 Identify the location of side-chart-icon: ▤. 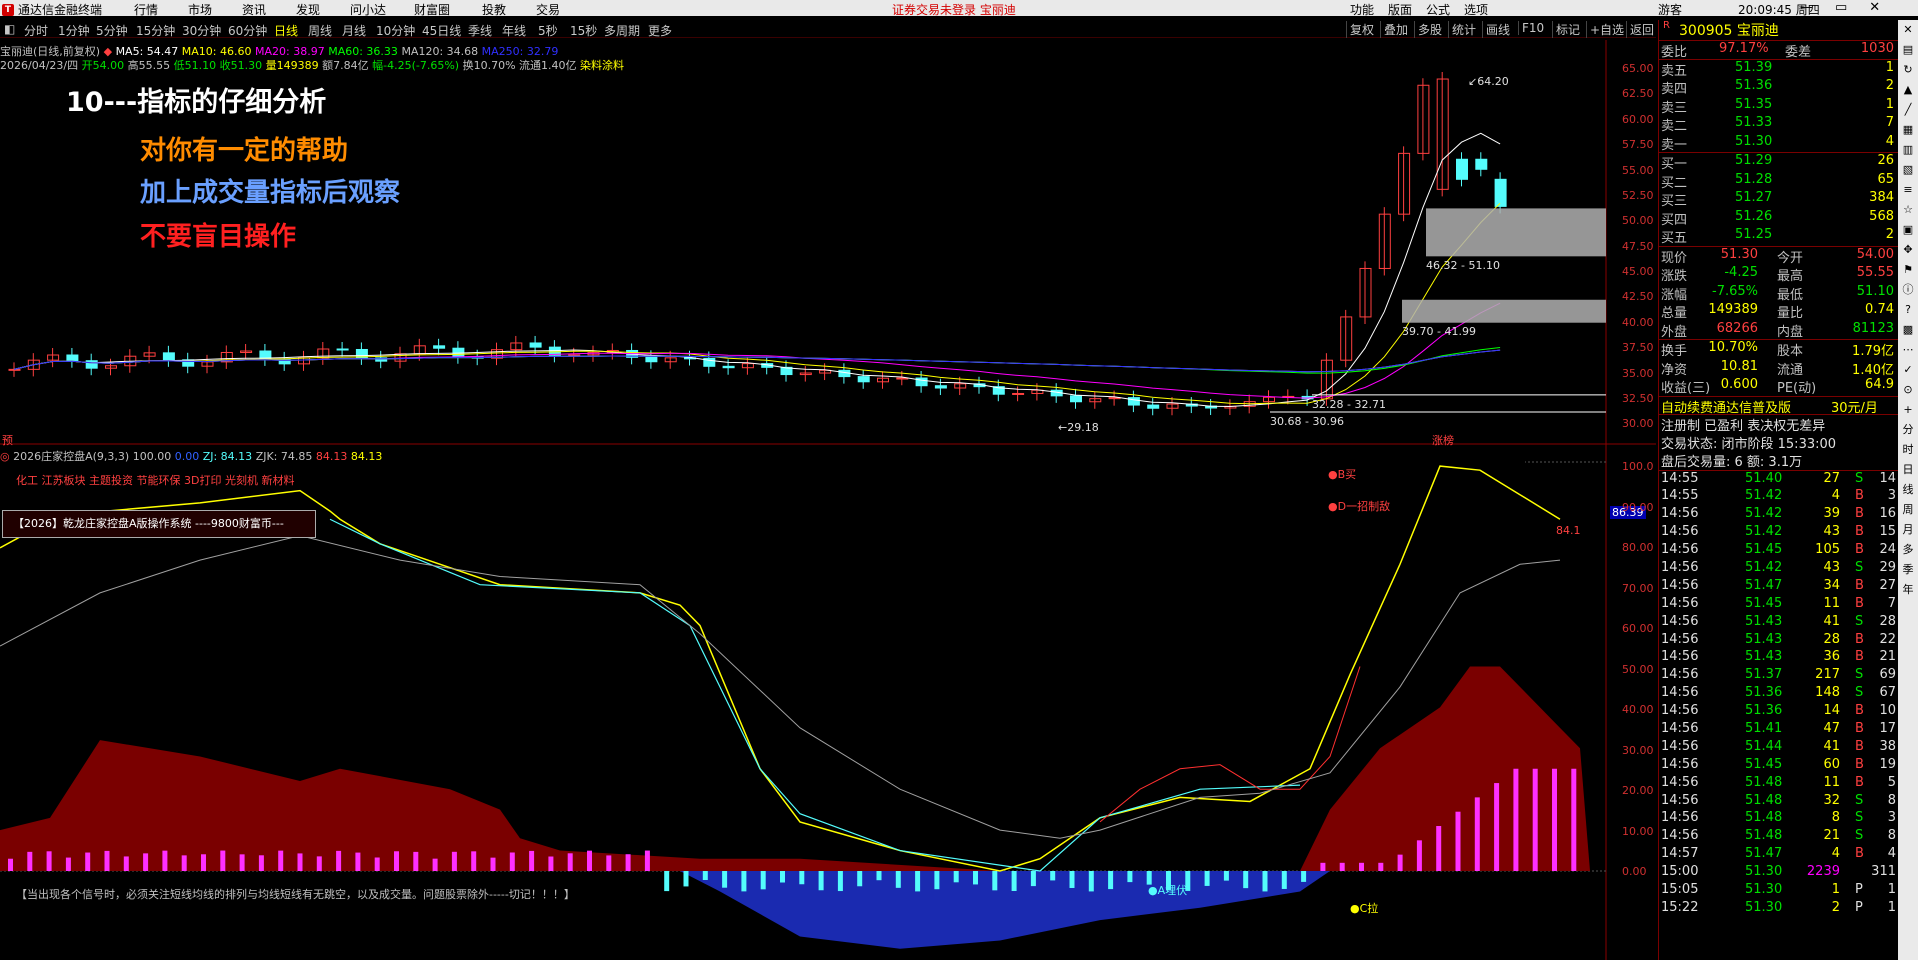
(1908, 50).